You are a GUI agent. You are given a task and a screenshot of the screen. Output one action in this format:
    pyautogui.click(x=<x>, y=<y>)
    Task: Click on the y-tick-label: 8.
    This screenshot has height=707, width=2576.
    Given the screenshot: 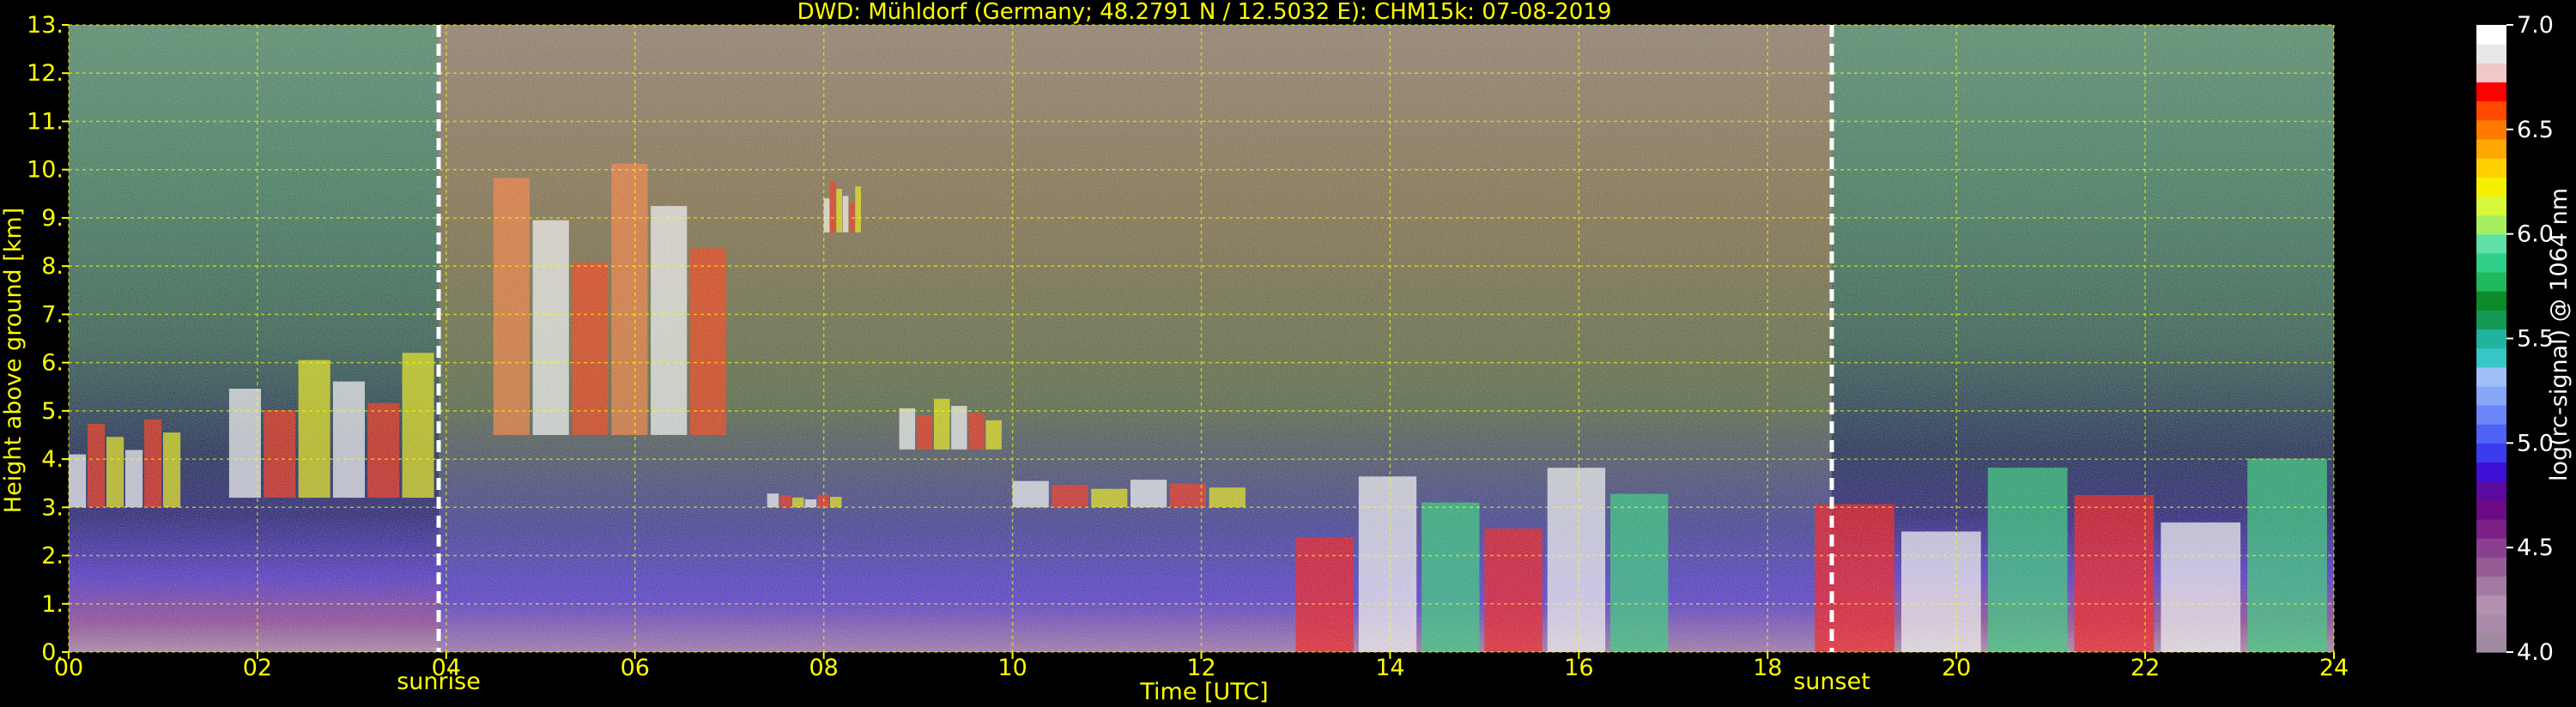 What is the action you would take?
    pyautogui.click(x=52, y=266)
    